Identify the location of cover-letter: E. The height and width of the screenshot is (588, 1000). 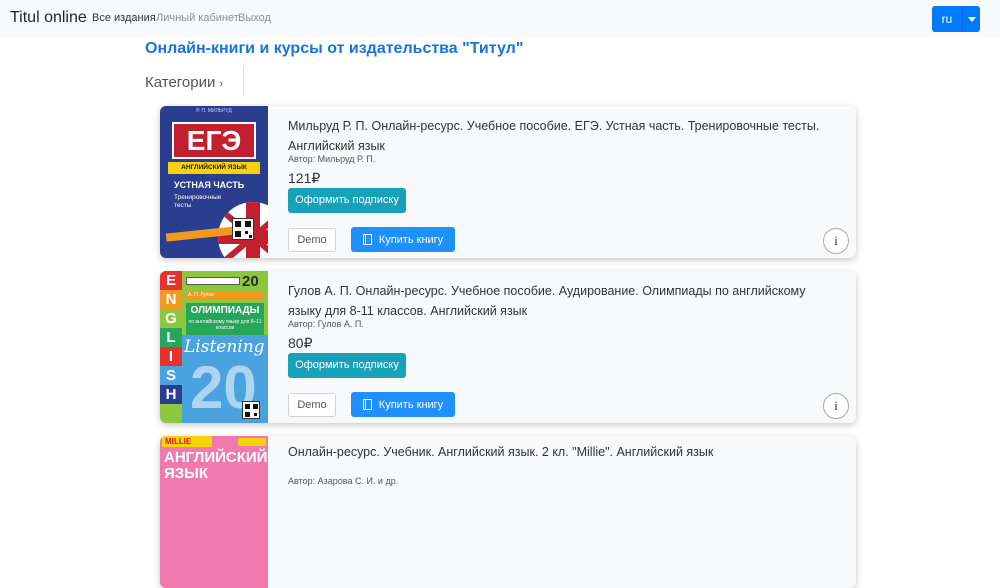
(171, 280).